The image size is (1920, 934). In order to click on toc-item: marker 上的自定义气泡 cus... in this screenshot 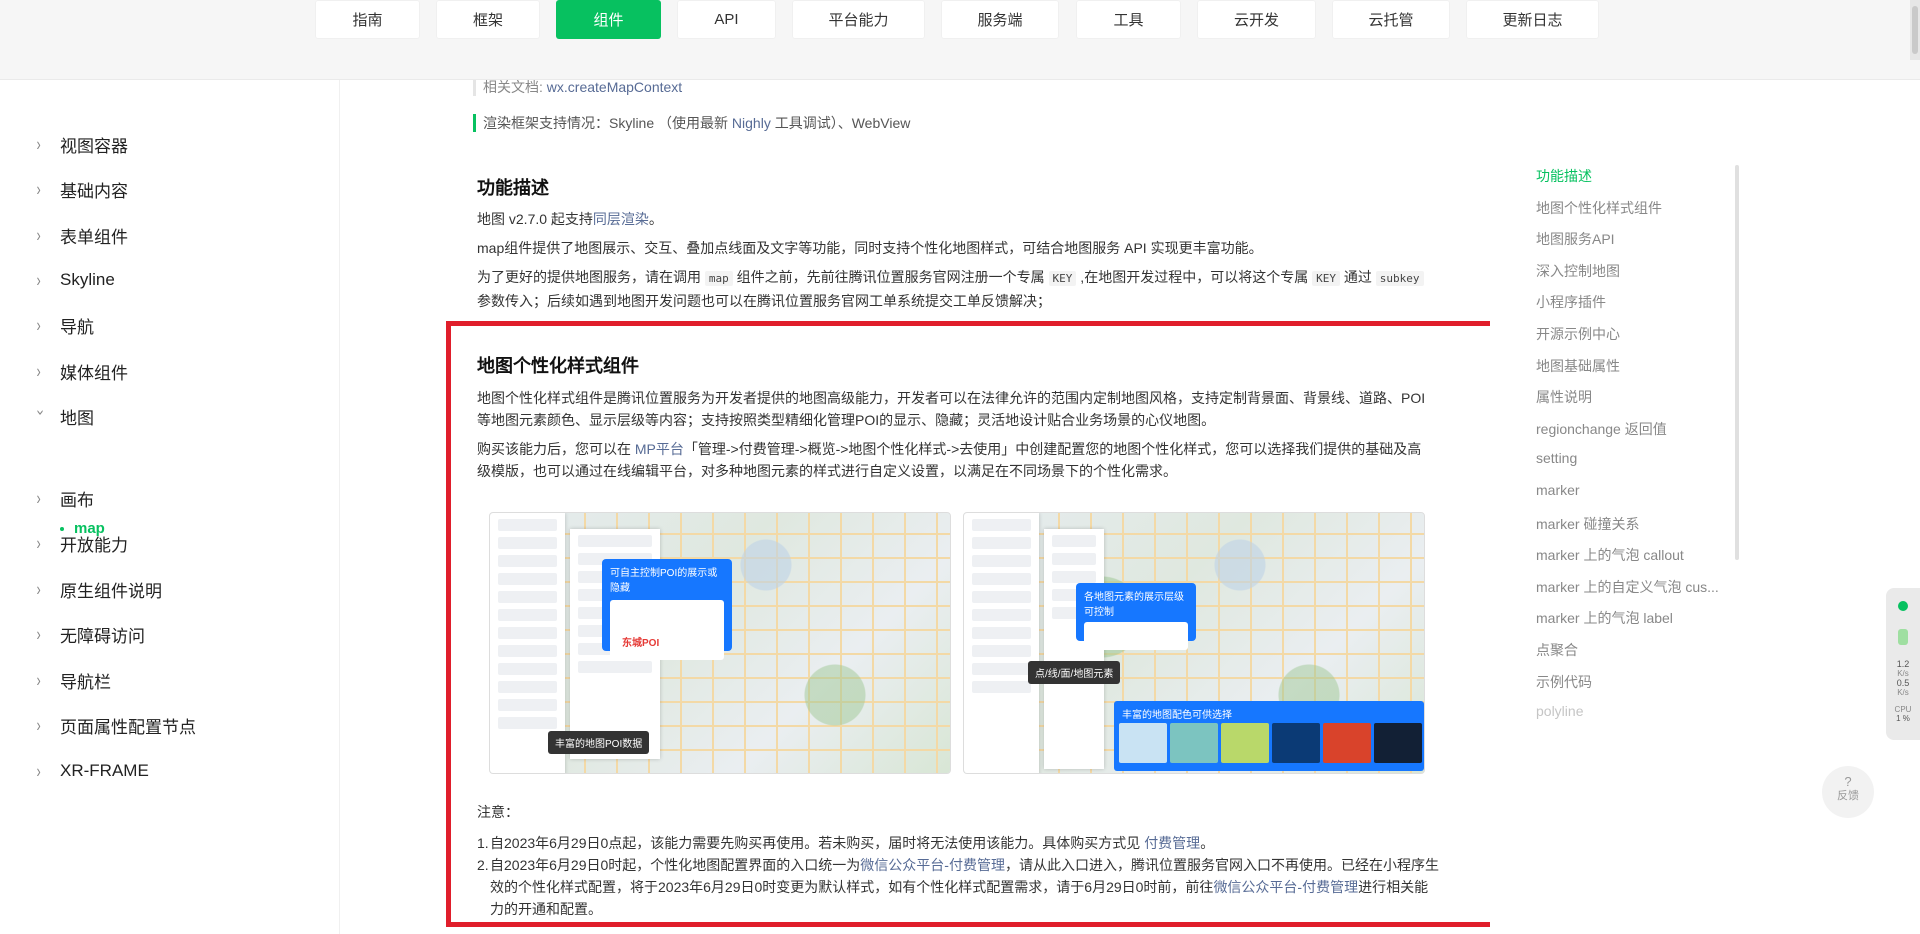, I will do `click(1627, 587)`.